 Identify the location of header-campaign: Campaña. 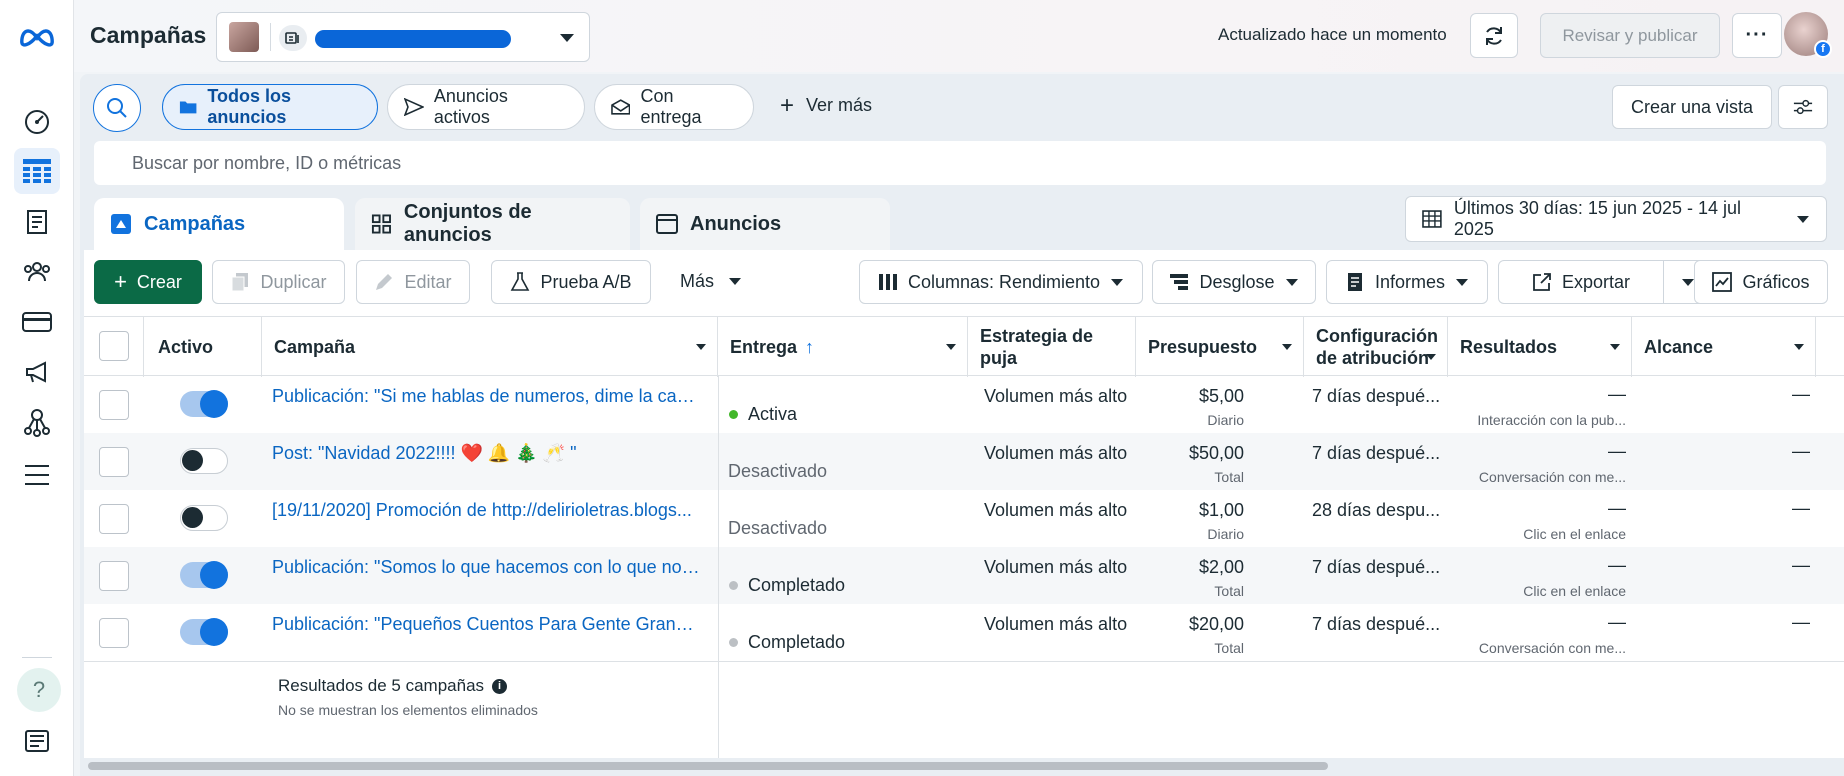
(490, 347).